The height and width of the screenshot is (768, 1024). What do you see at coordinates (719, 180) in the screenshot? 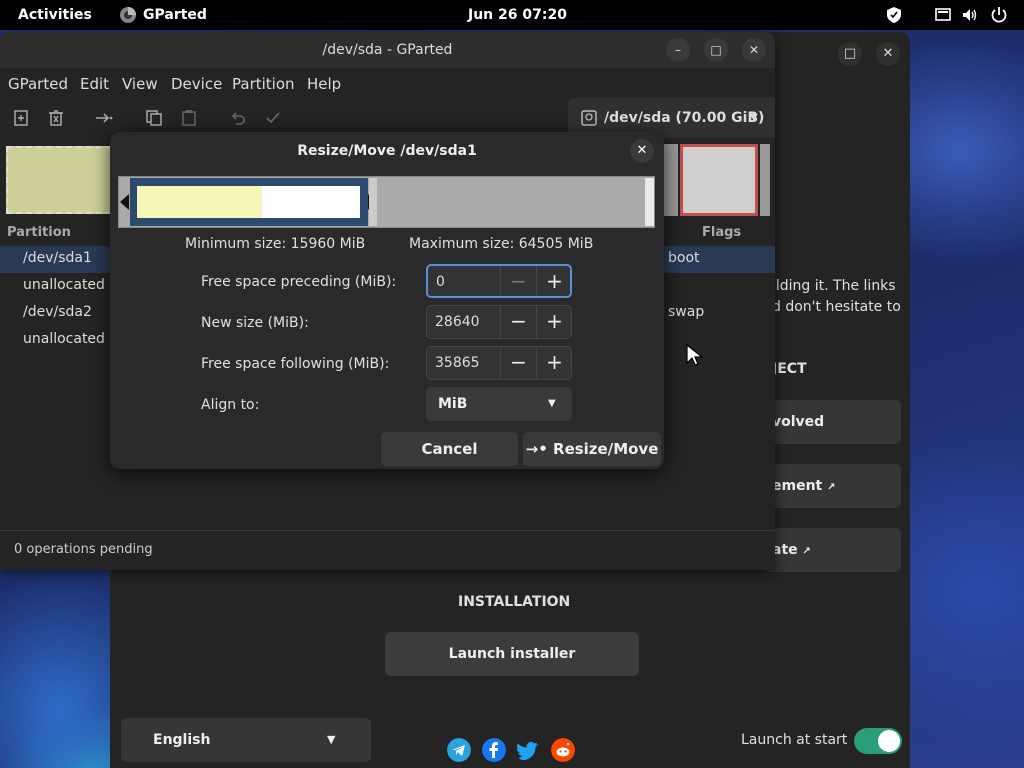
I see `disk-map-sda2` at bounding box center [719, 180].